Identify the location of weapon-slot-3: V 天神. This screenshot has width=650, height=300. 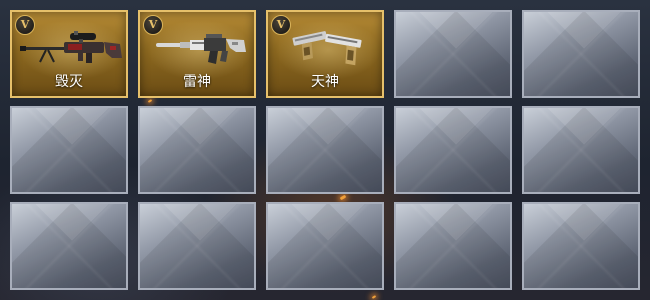
(325, 54).